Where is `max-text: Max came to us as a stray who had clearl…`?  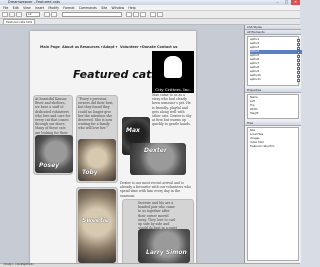 max-text: Max came to us as a stray who had clearl… is located at coordinates (172, 110).